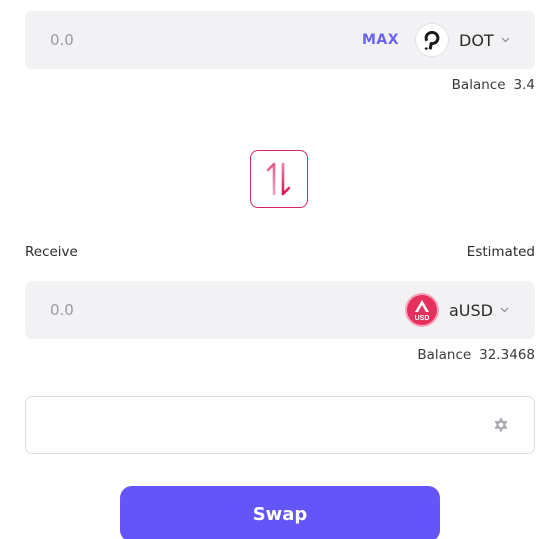 This screenshot has height=539, width=558. I want to click on receive-token-row: USD aUSD, so click(280, 310).